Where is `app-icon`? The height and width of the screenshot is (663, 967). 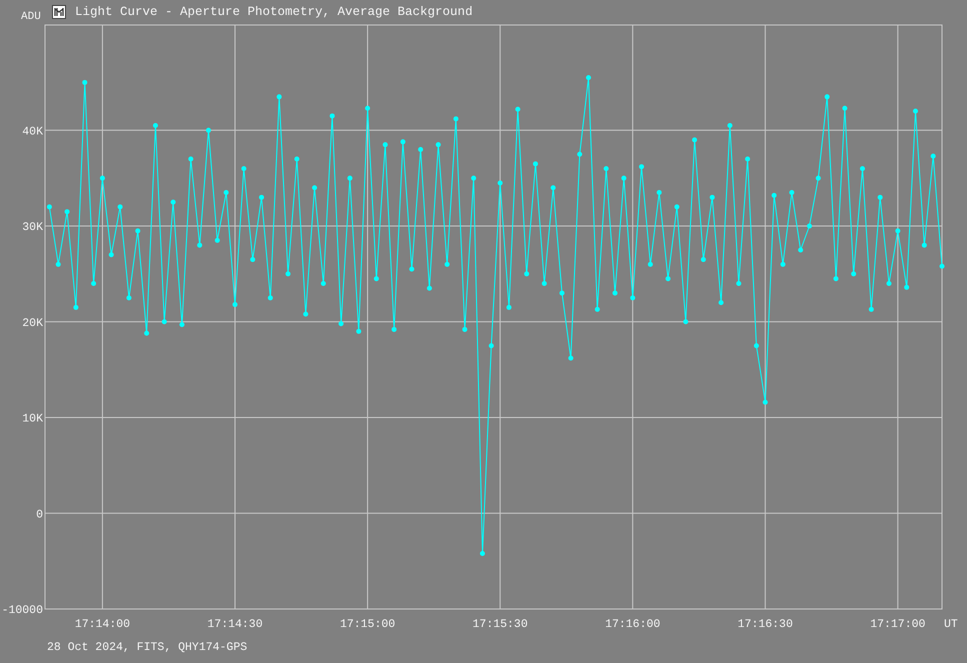 app-icon is located at coordinates (59, 12).